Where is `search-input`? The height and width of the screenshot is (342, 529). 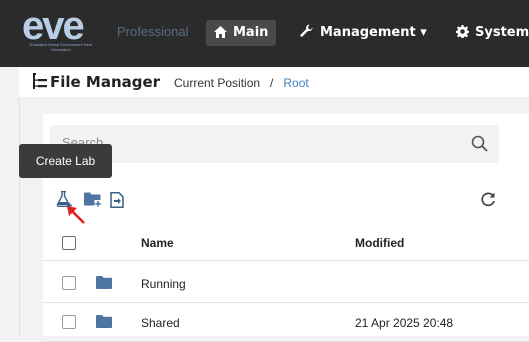
search-input is located at coordinates (252, 142).